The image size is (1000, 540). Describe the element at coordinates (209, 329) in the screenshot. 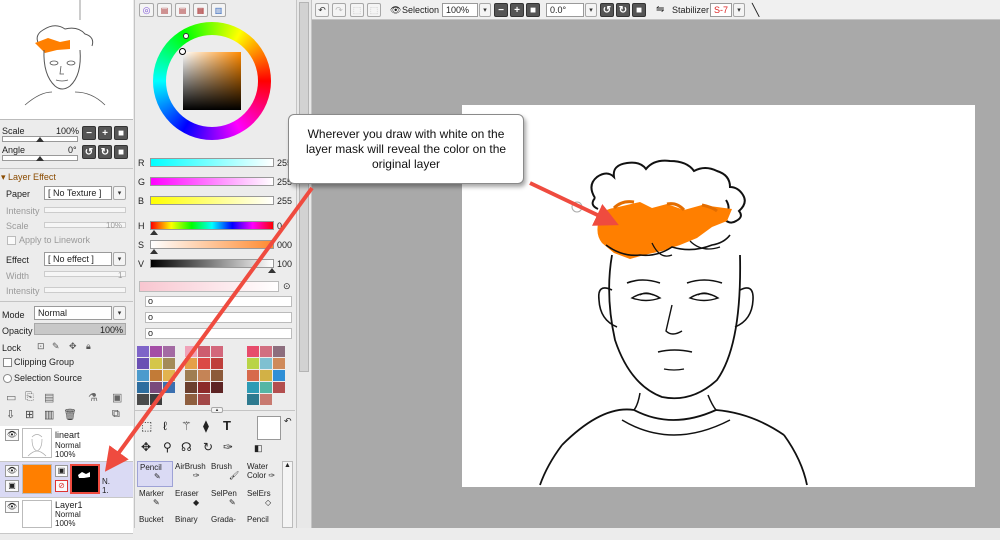

I see `arrow-to-mask` at that location.